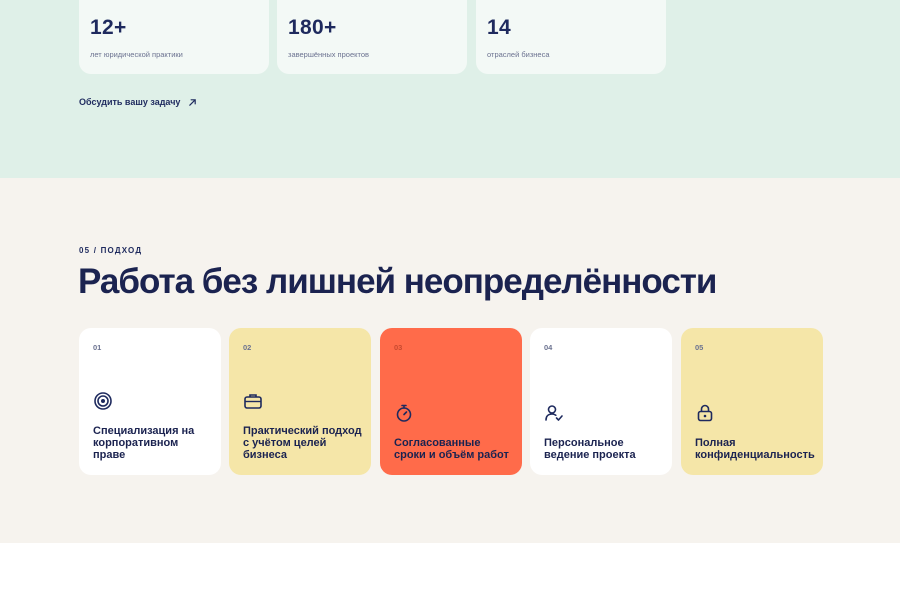  I want to click on card-number: 04, so click(548, 347).